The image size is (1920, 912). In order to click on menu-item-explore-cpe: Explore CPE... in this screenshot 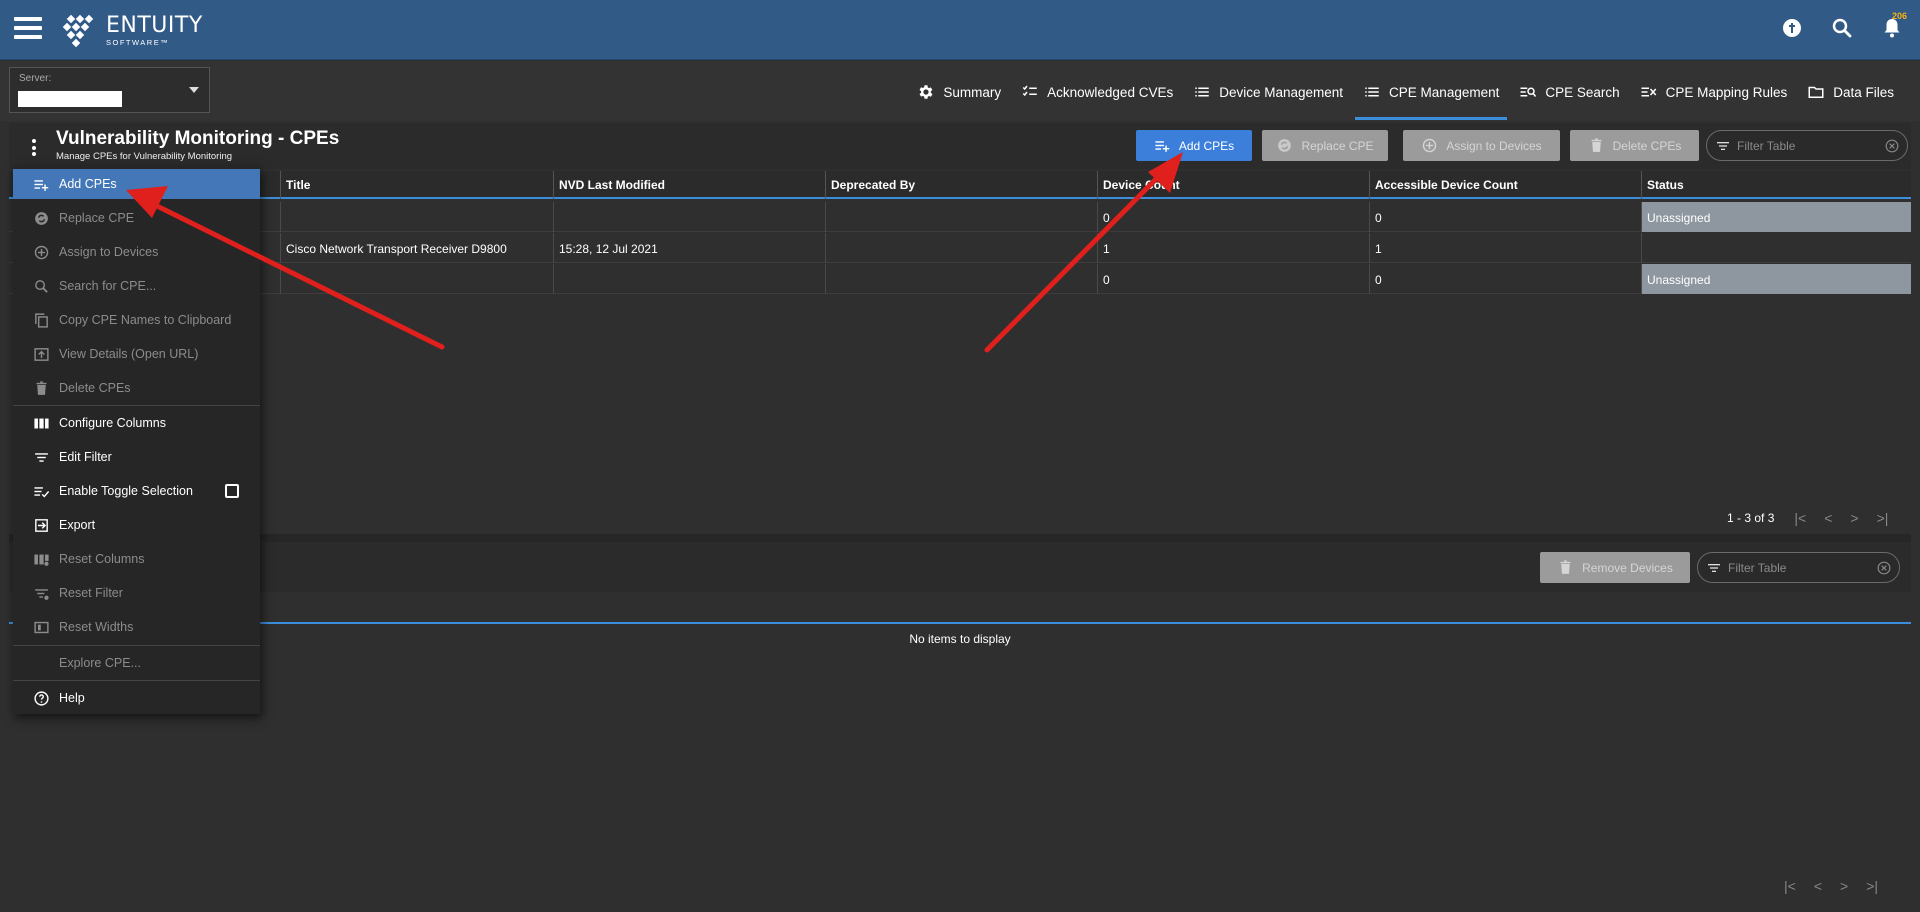, I will do `click(136, 663)`.